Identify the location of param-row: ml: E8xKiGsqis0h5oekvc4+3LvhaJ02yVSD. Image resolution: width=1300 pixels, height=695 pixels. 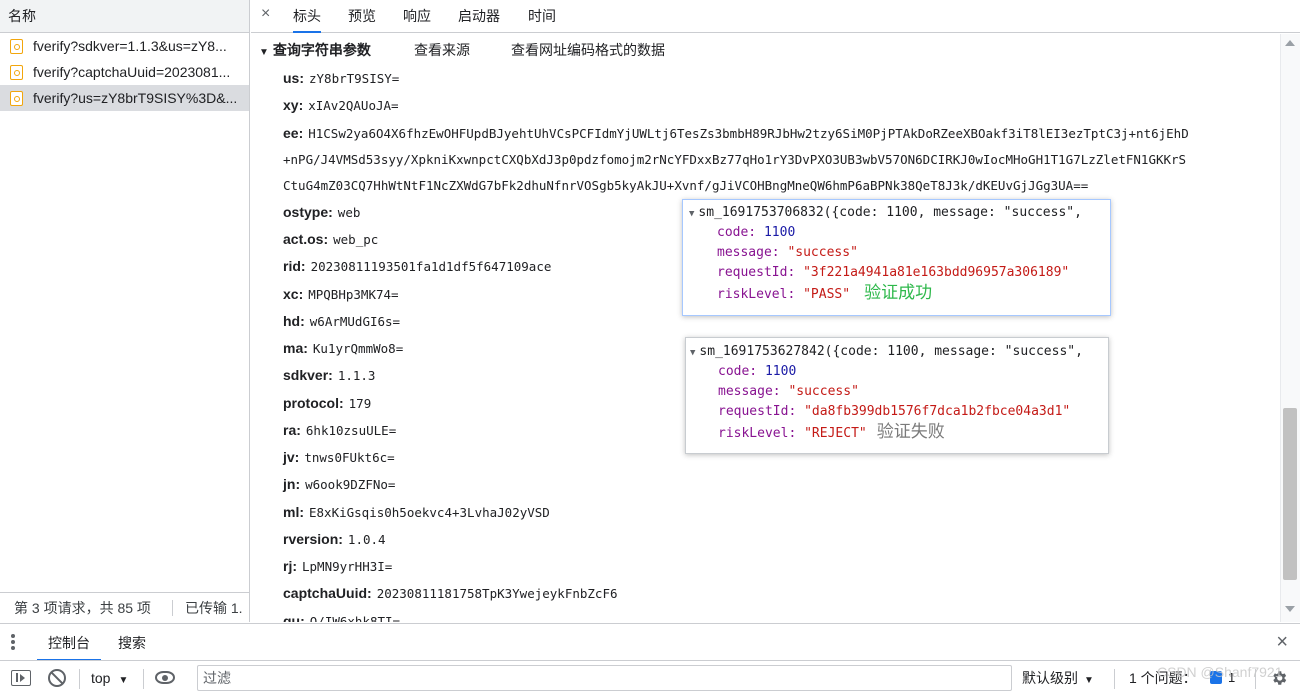
(416, 512).